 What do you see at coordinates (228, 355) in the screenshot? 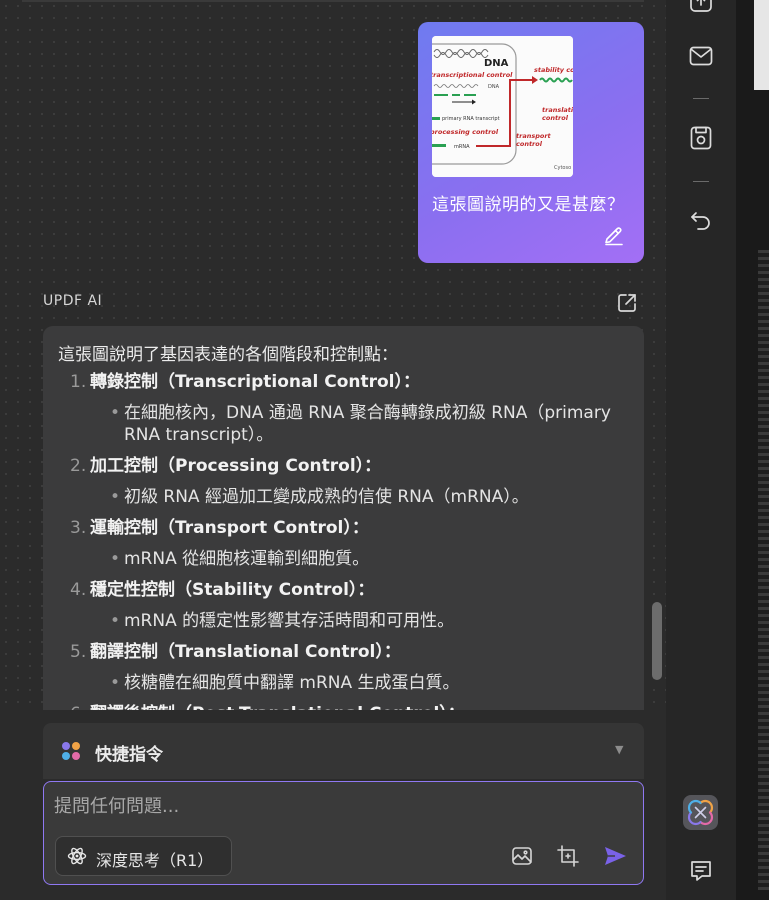
I see `ai-response-intro: 這張圖說明了基因表達的各個階段和控制點：` at bounding box center [228, 355].